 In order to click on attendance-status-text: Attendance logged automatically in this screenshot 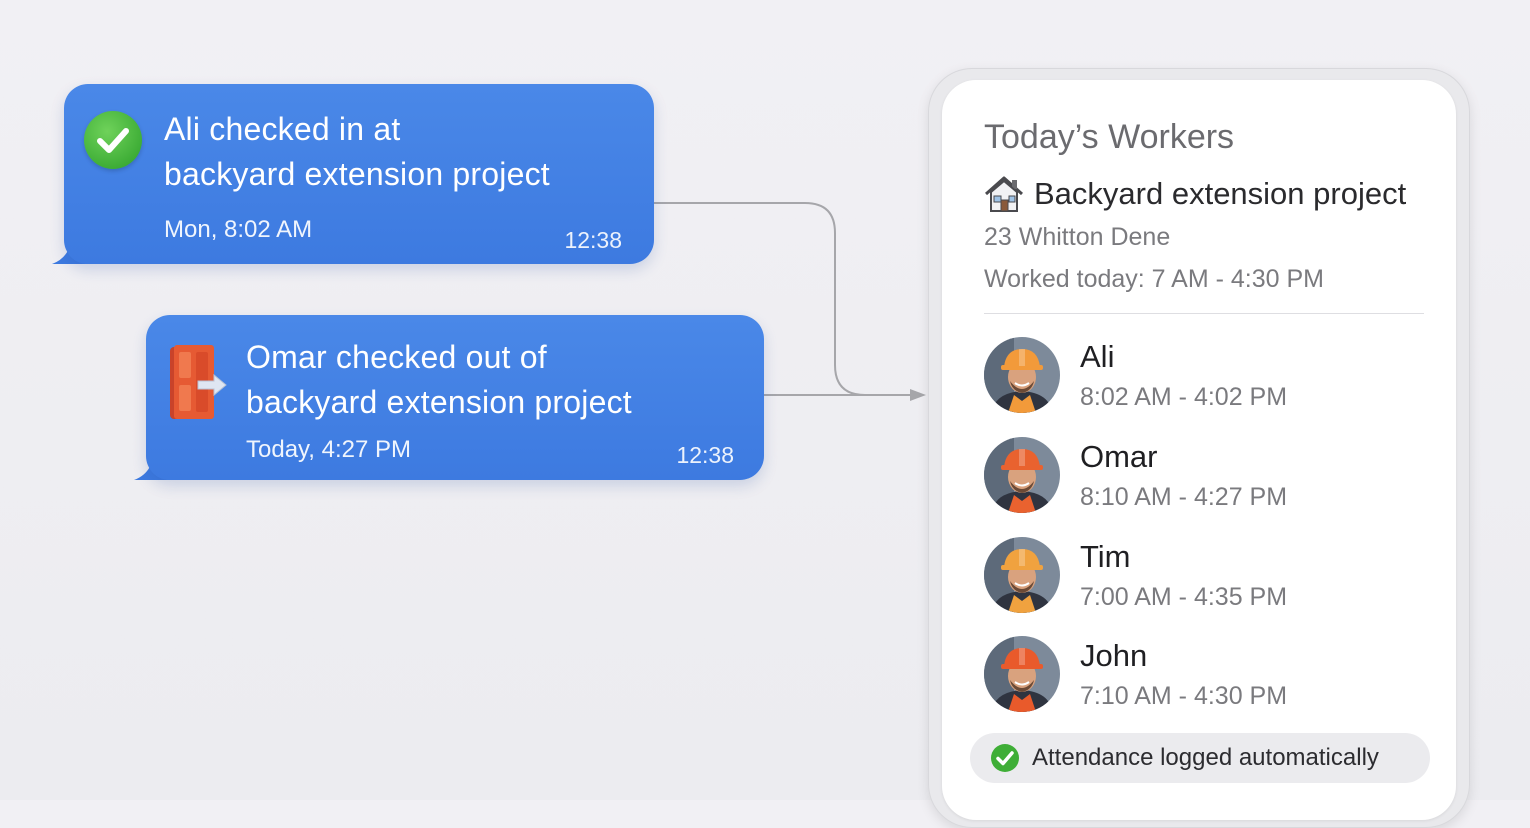, I will do `click(1205, 757)`.